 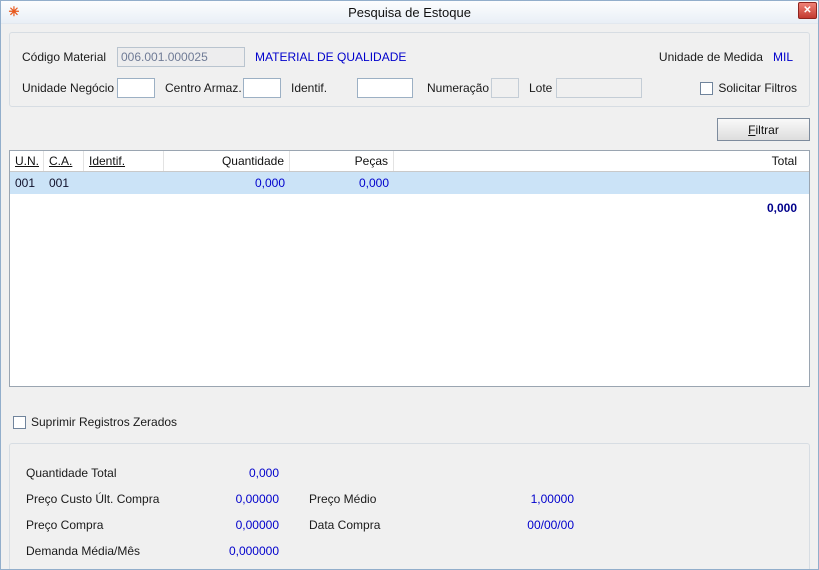 I want to click on lote-field, so click(x=599, y=88).